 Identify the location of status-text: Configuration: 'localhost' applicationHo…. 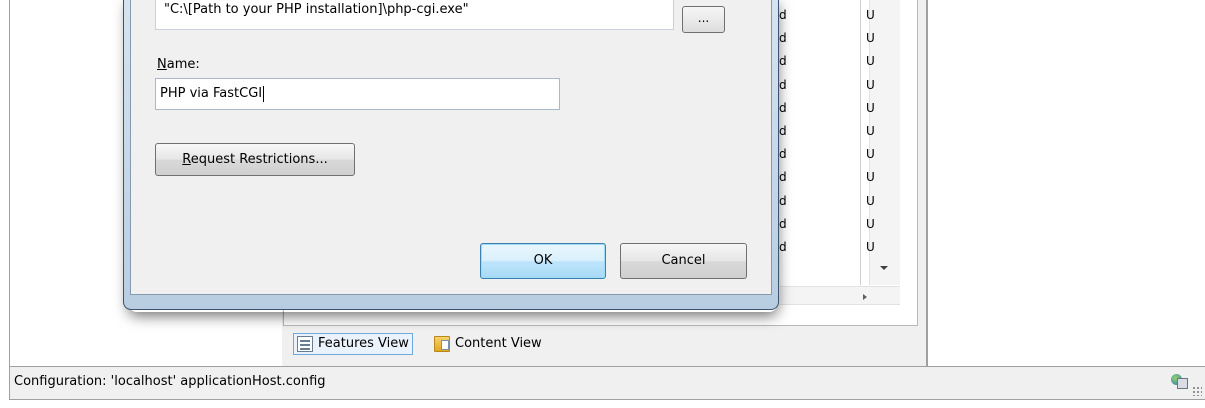
(170, 381).